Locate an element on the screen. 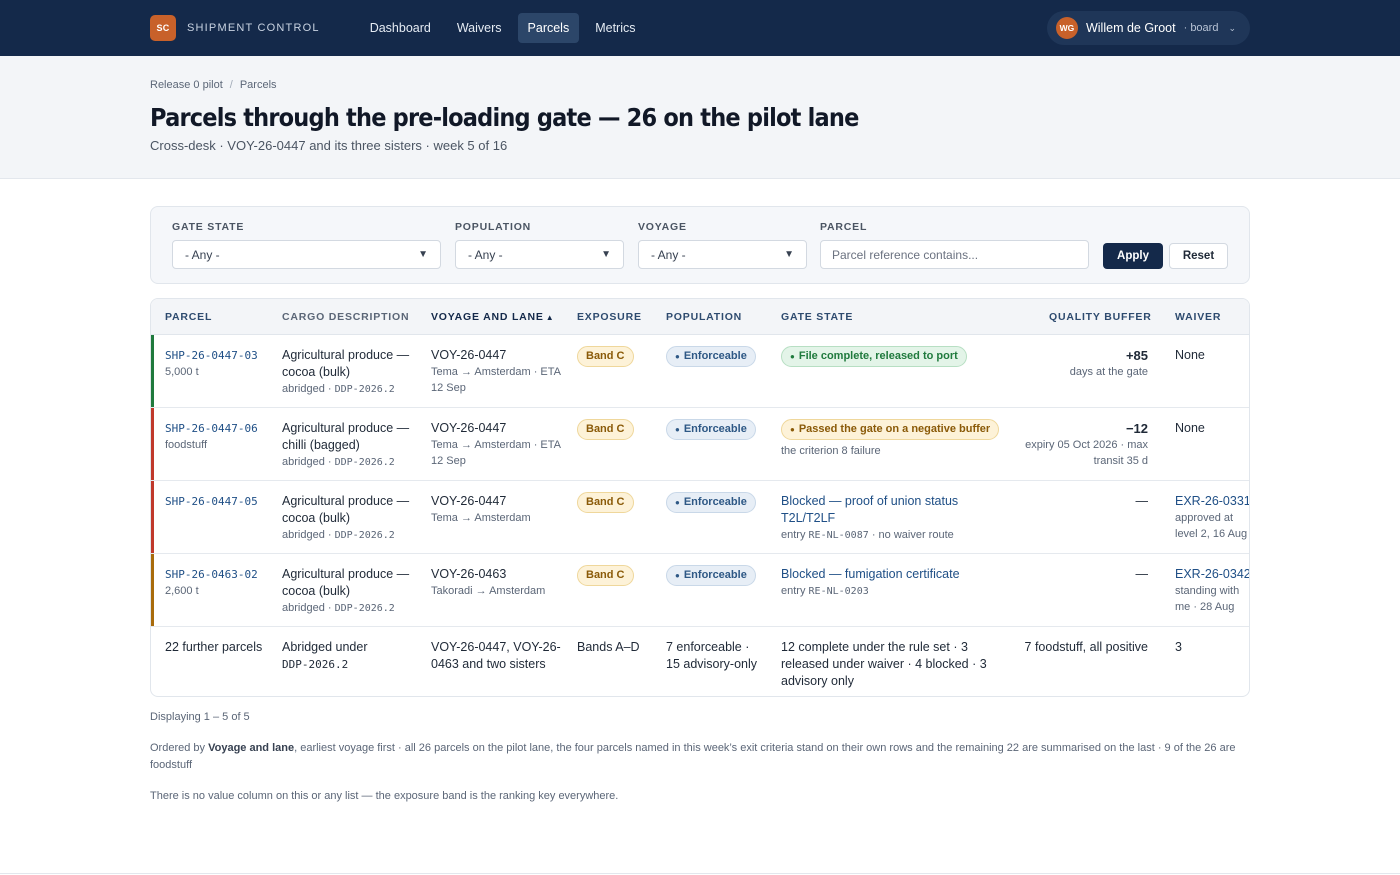  cell-parcel: SHP-26-0447-06 foodstuff is located at coordinates (220, 436).